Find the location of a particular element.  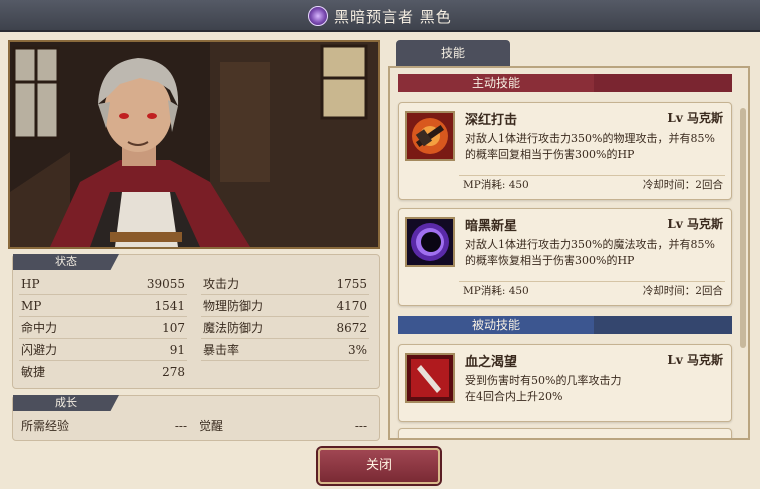

blood-thirst-icon is located at coordinates (430, 378).